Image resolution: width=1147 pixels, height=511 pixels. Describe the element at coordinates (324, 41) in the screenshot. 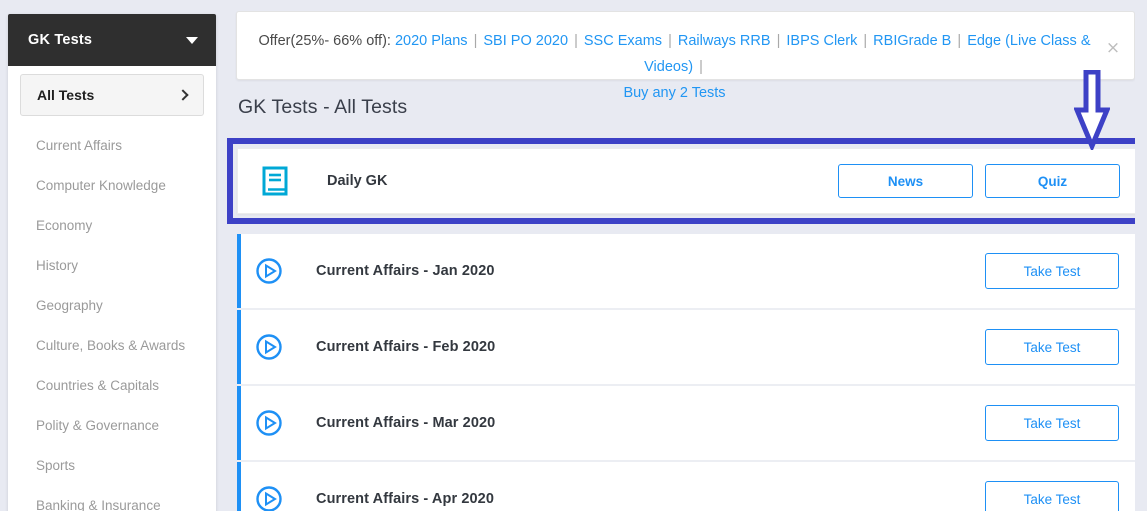

I see `offer-prefix: Offer(25%- 66% off):` at that location.